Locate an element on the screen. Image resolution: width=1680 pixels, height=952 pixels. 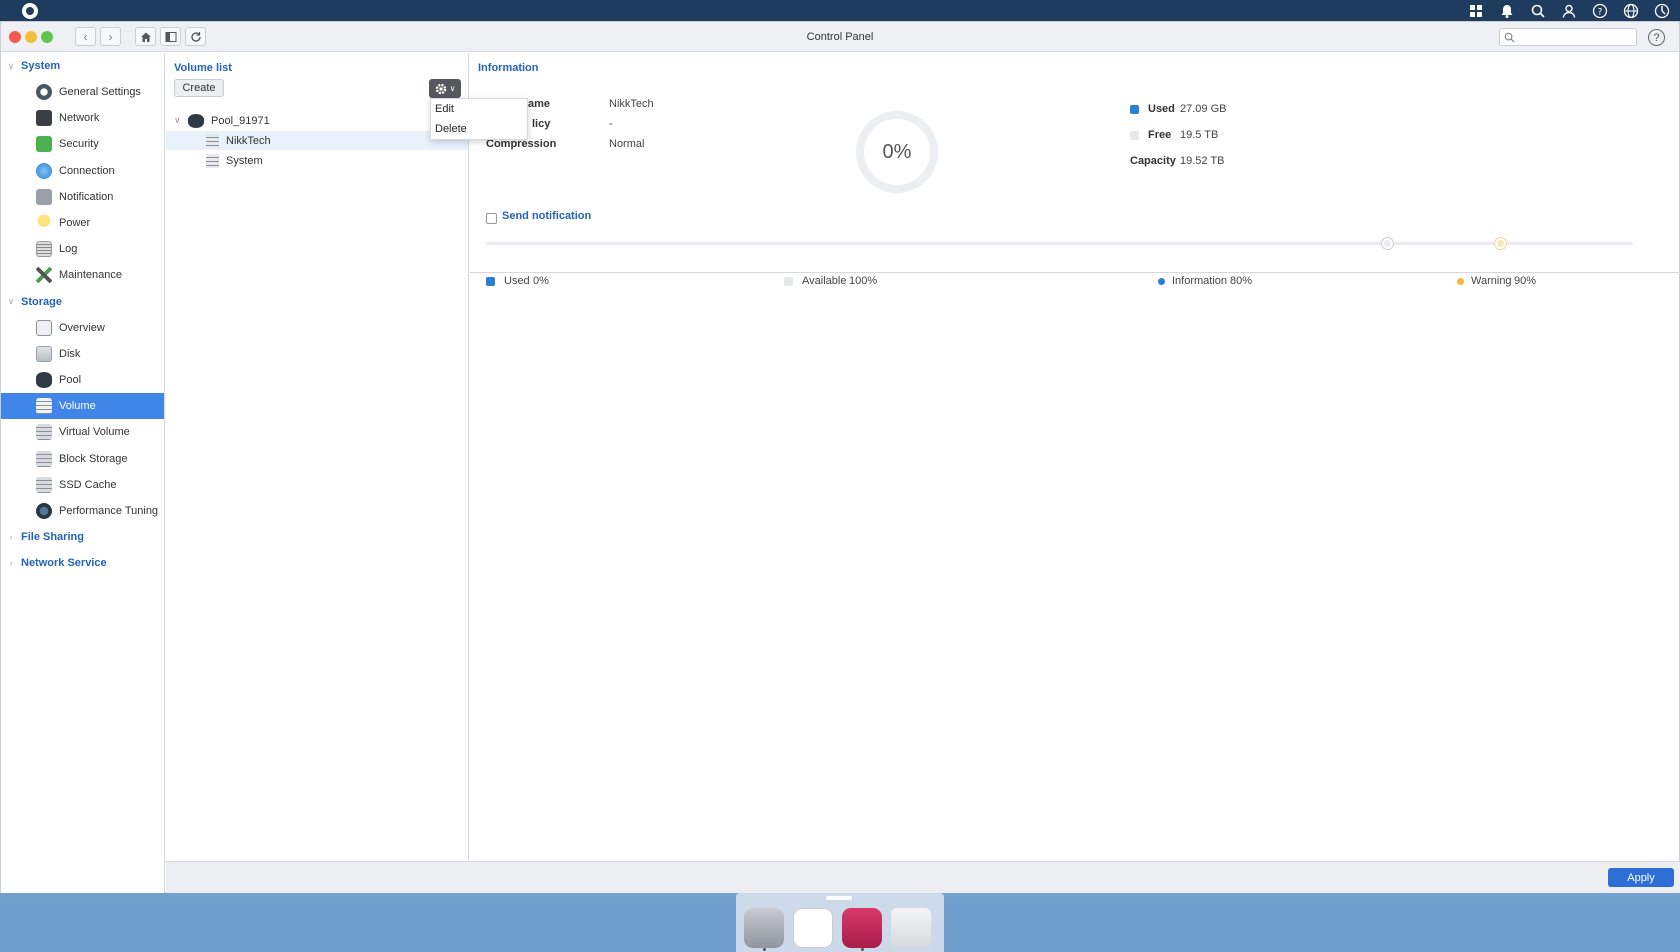
refresh-button is located at coordinates (195, 36).